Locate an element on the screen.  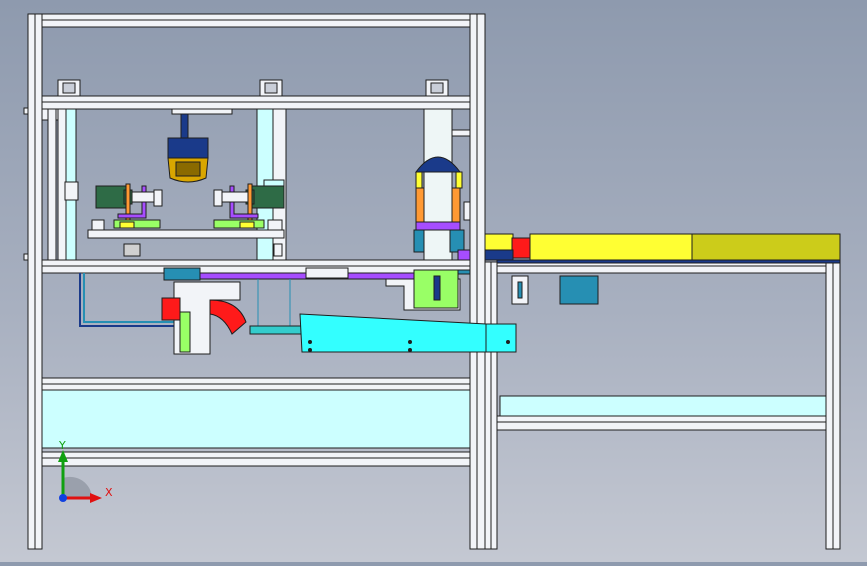
x-axis-arrow is located at coordinates (96, 498).